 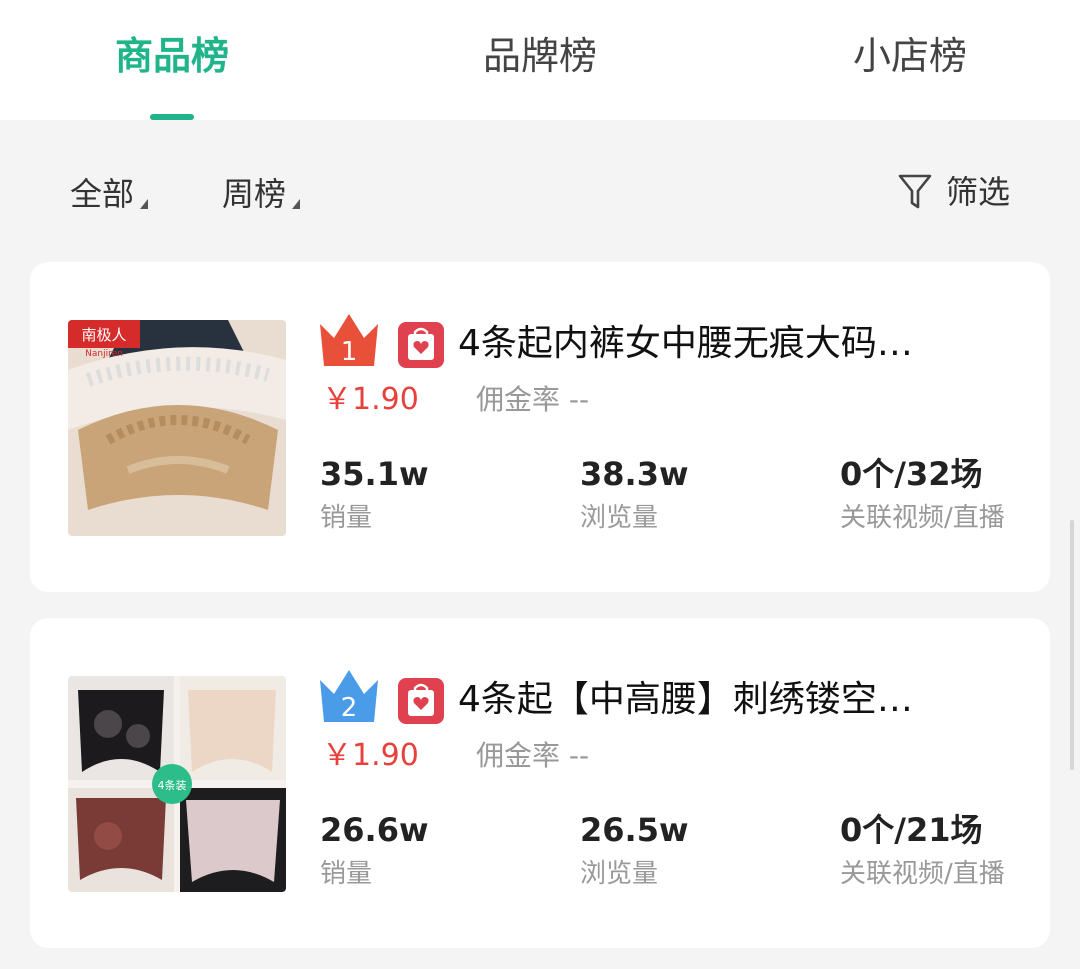 I want to click on filter-bar: 全部 周榜 筛选, so click(x=540, y=195).